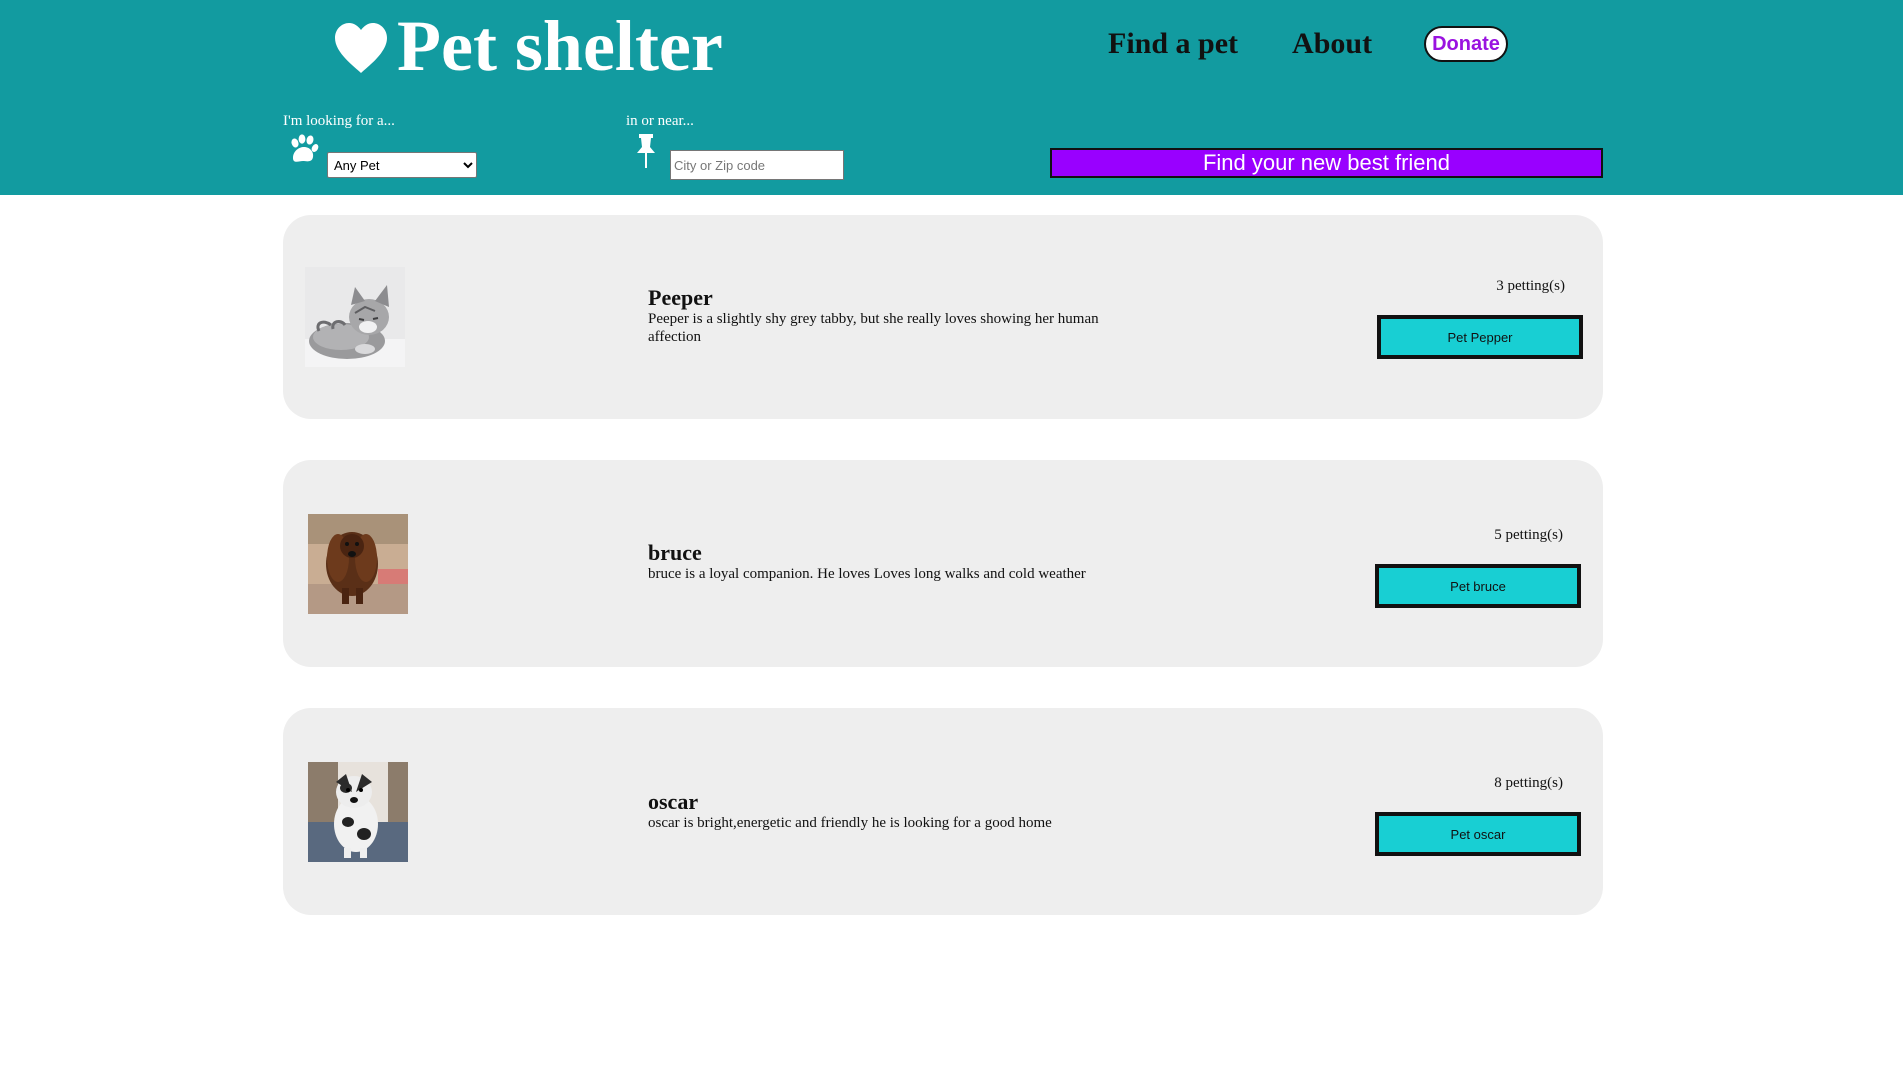 Image resolution: width=1903 pixels, height=1075 pixels. What do you see at coordinates (380, 145) in the screenshot?
I see `pet-type-search: I'm looking for a... Any Pet` at bounding box center [380, 145].